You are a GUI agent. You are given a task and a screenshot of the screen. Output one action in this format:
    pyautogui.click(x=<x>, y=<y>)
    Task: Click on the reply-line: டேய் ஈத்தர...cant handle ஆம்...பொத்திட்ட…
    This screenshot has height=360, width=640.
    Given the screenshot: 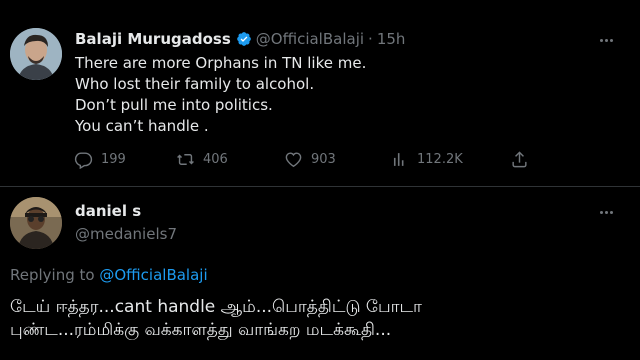 What is the action you would take?
    pyautogui.click(x=216, y=307)
    